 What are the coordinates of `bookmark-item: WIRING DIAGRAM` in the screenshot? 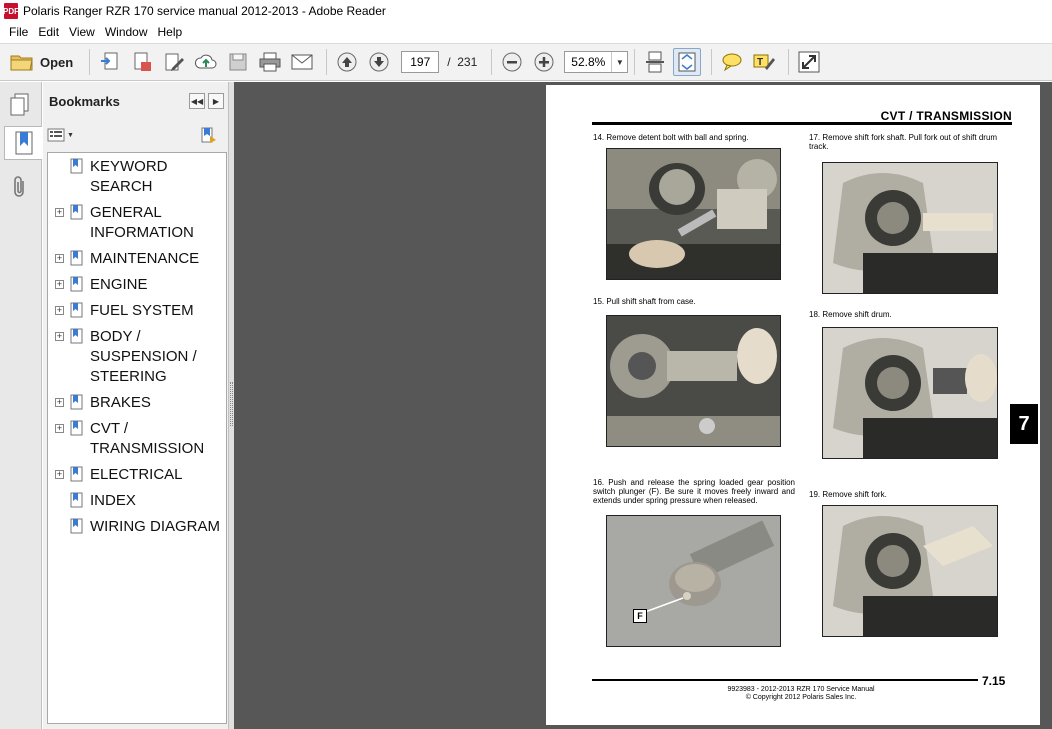 It's located at (137, 527).